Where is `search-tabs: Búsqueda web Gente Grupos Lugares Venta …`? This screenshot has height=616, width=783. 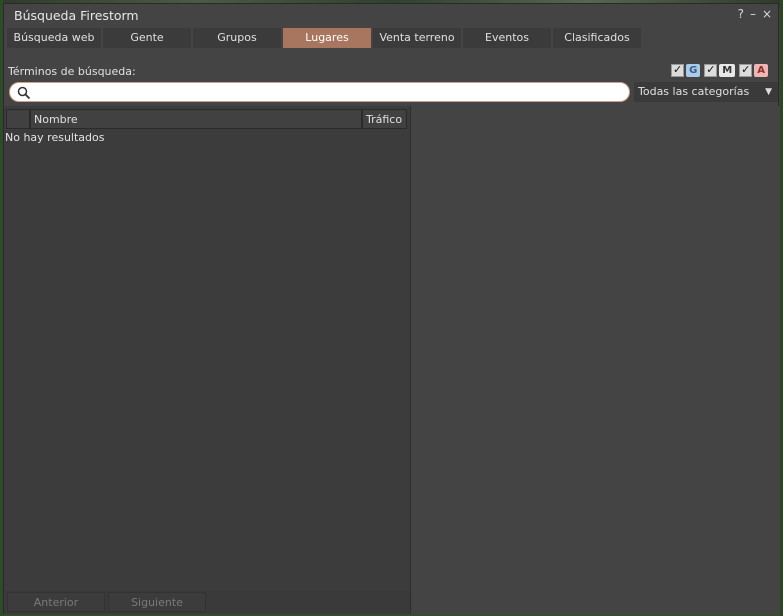 search-tabs: Búsqueda web Gente Grupos Lugares Venta … is located at coordinates (324, 38).